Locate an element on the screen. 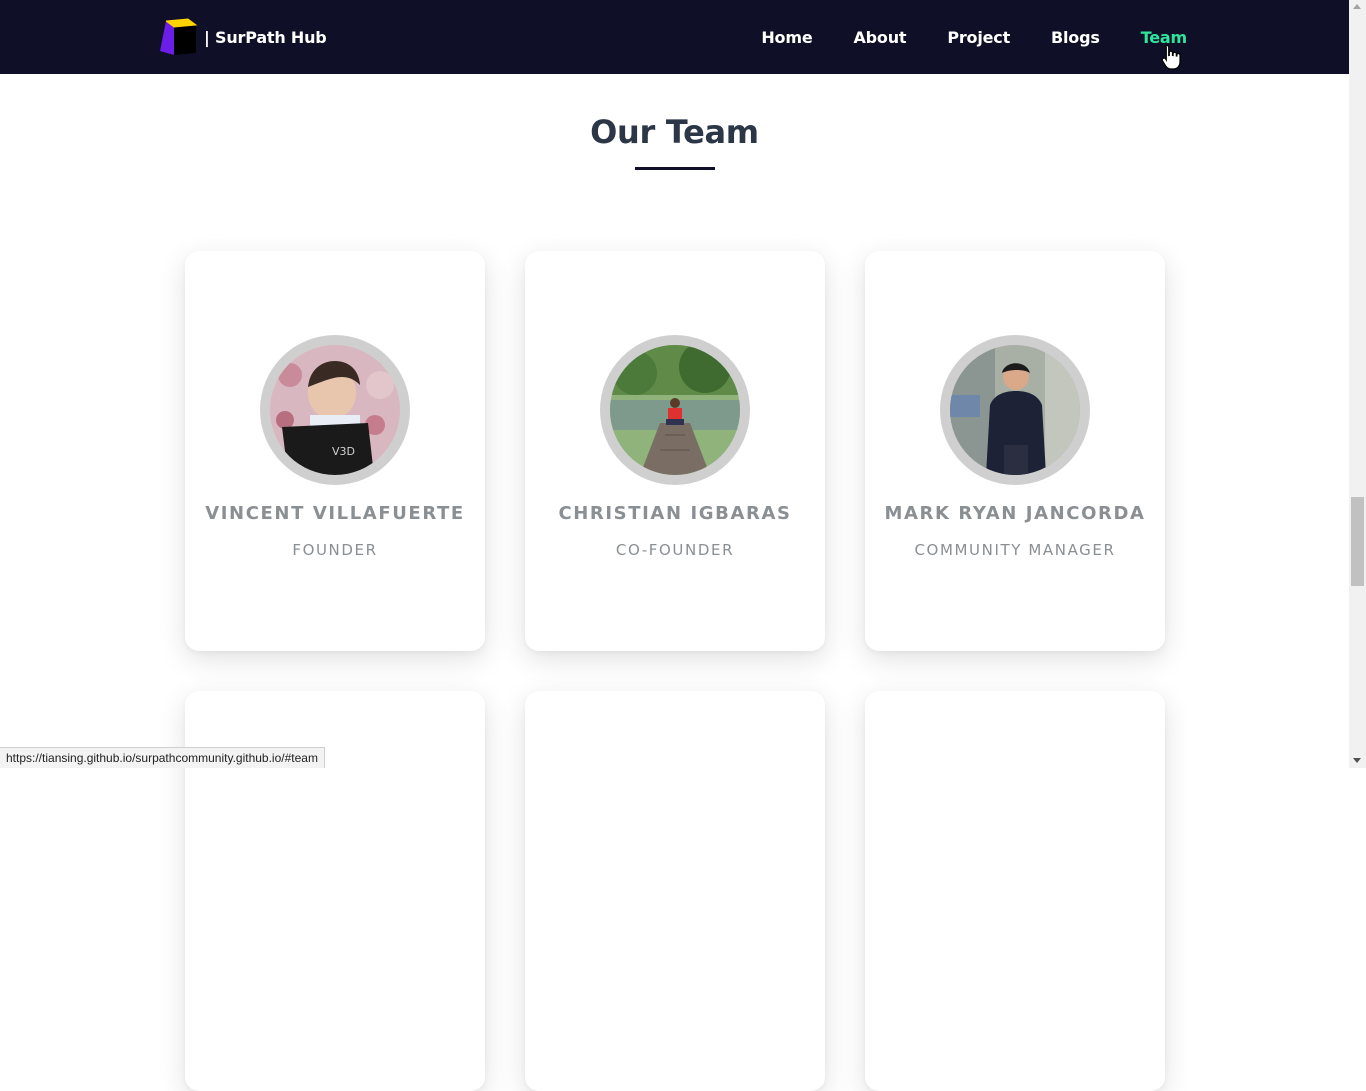 The image size is (1366, 1091). cube-logo-icon is located at coordinates (178, 37).